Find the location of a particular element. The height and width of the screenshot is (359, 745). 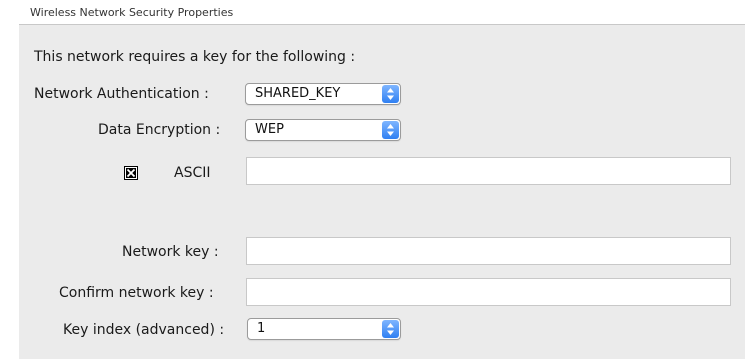

network-authentication-label: Network Authentication : is located at coordinates (121, 94).